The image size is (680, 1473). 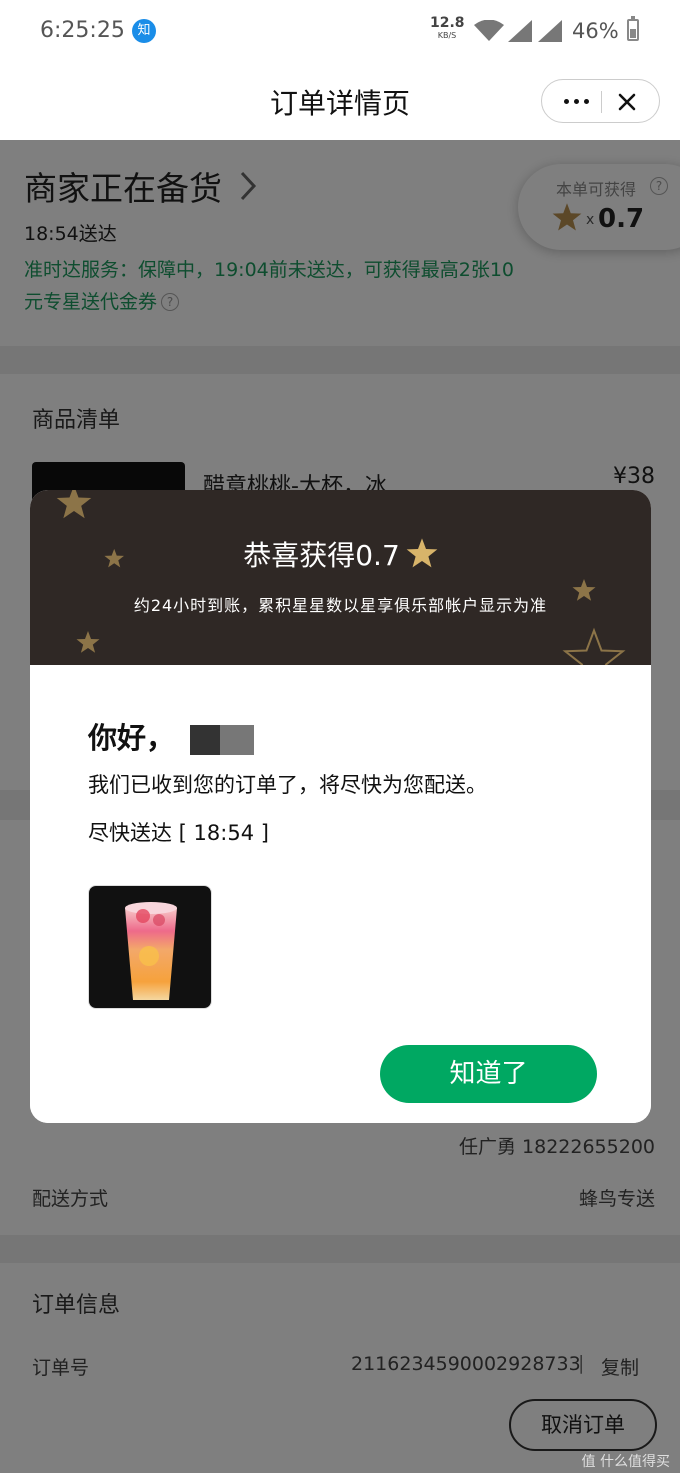 What do you see at coordinates (422, 553) in the screenshot?
I see `star-icon` at bounding box center [422, 553].